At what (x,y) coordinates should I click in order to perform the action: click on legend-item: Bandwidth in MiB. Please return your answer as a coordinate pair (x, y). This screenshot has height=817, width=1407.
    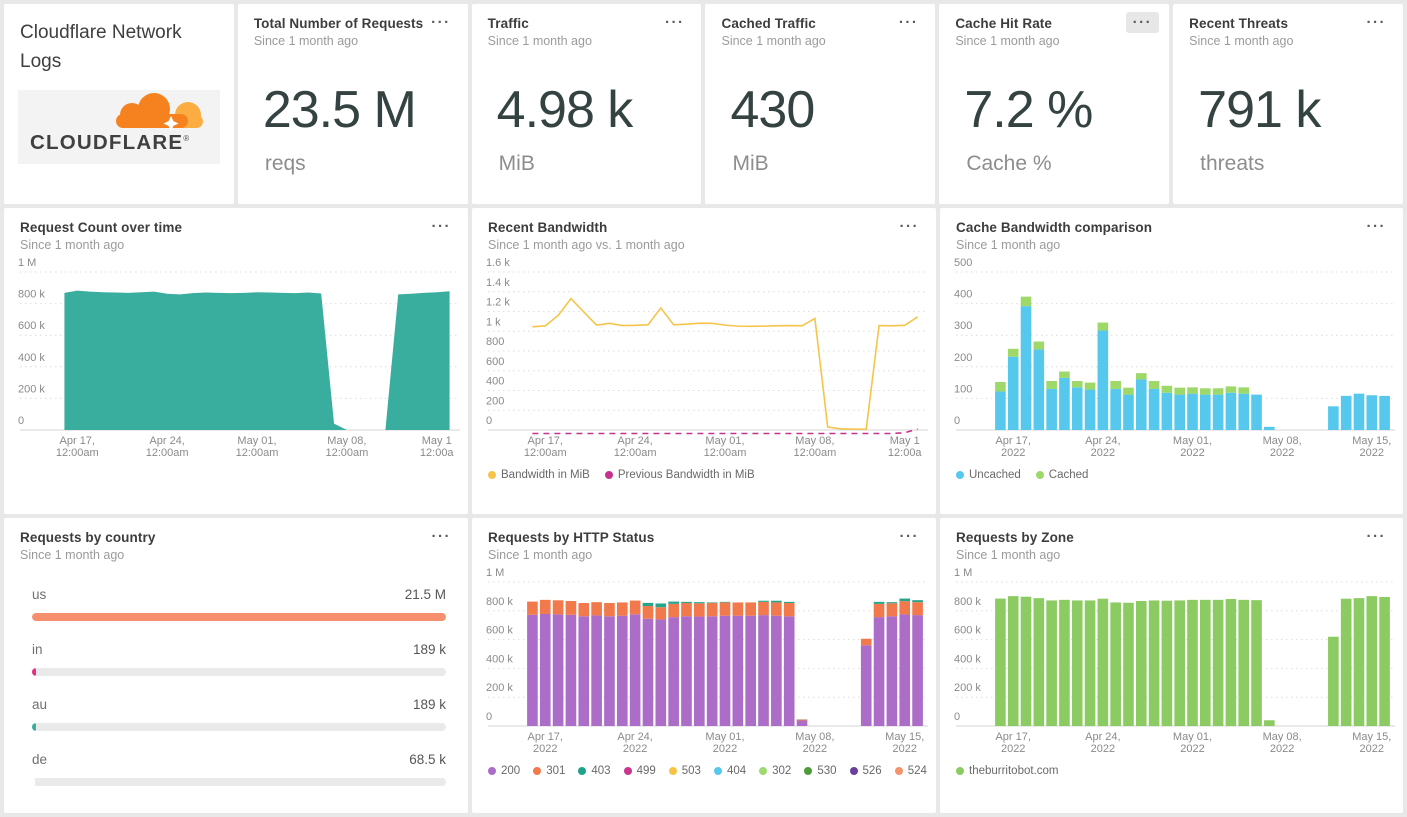
    Looking at the image, I should click on (539, 475).